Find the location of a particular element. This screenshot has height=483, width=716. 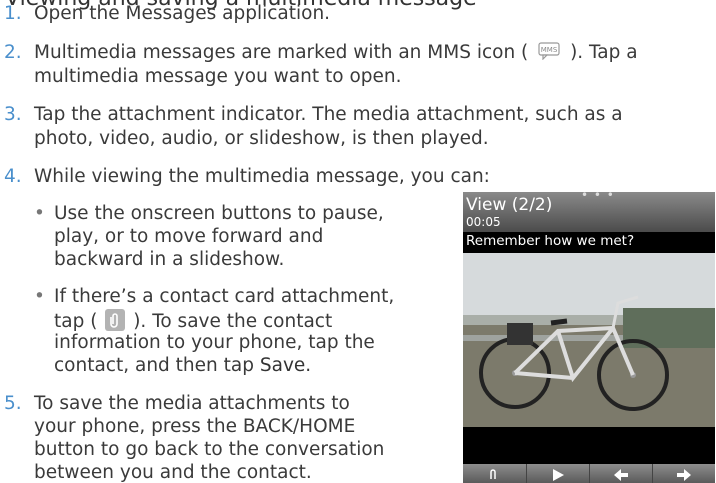

bullet-2-text-c: contact, and then tap is located at coordinates (157, 365).